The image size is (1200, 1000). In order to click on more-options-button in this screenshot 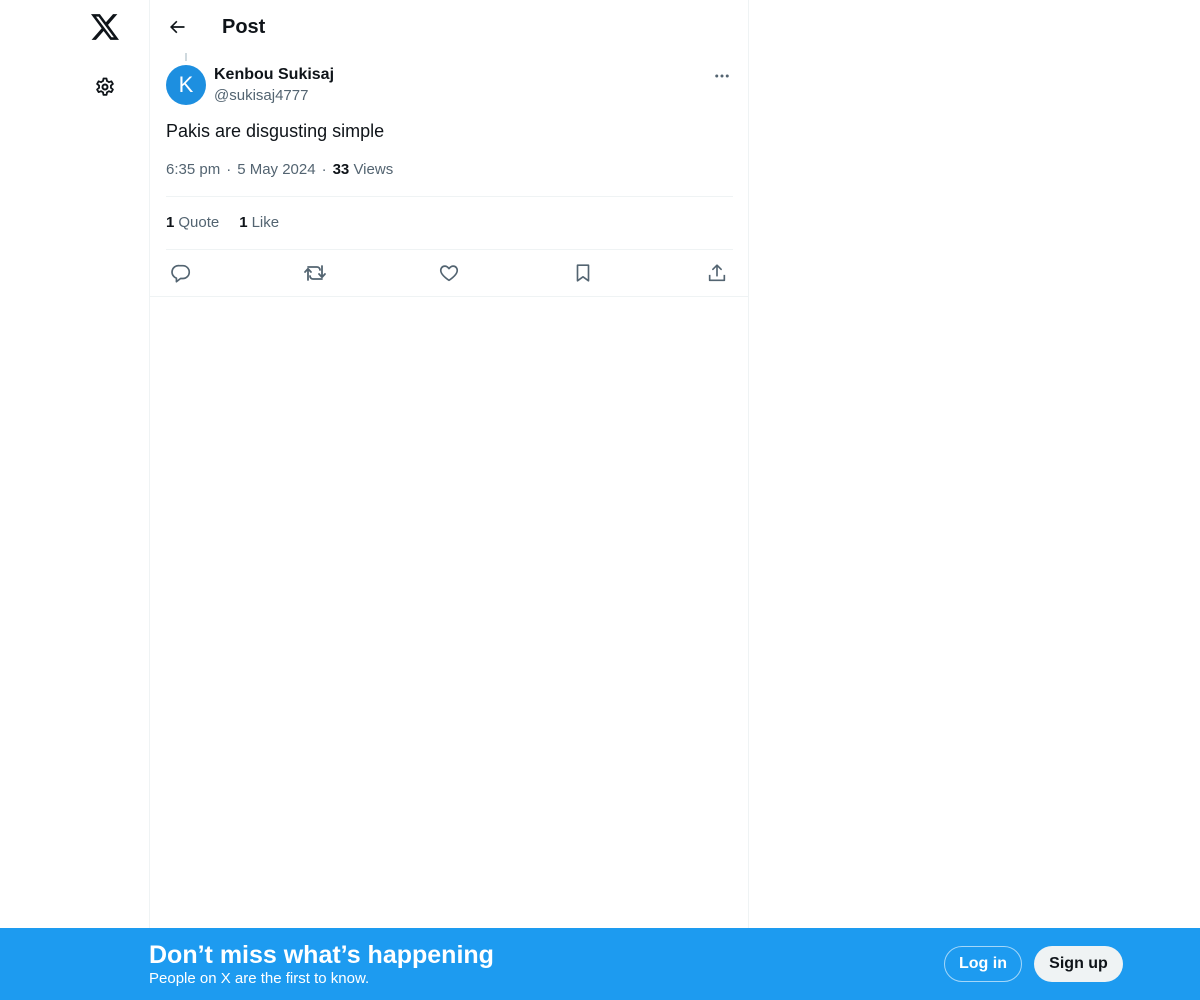, I will do `click(722, 76)`.